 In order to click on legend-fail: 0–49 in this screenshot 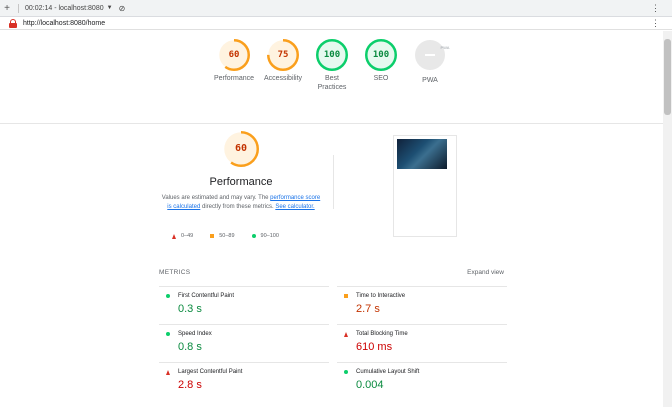, I will do `click(182, 236)`.